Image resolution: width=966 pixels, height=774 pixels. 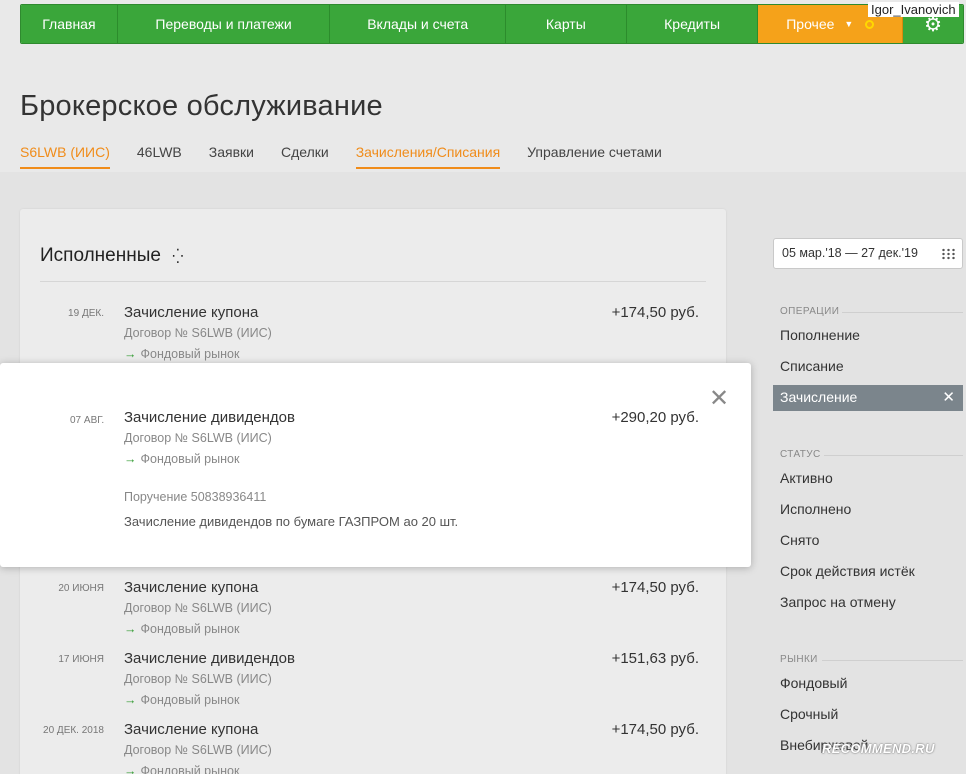 What do you see at coordinates (201, 106) in the screenshot?
I see `page-title: Брокерское обслуживание` at bounding box center [201, 106].